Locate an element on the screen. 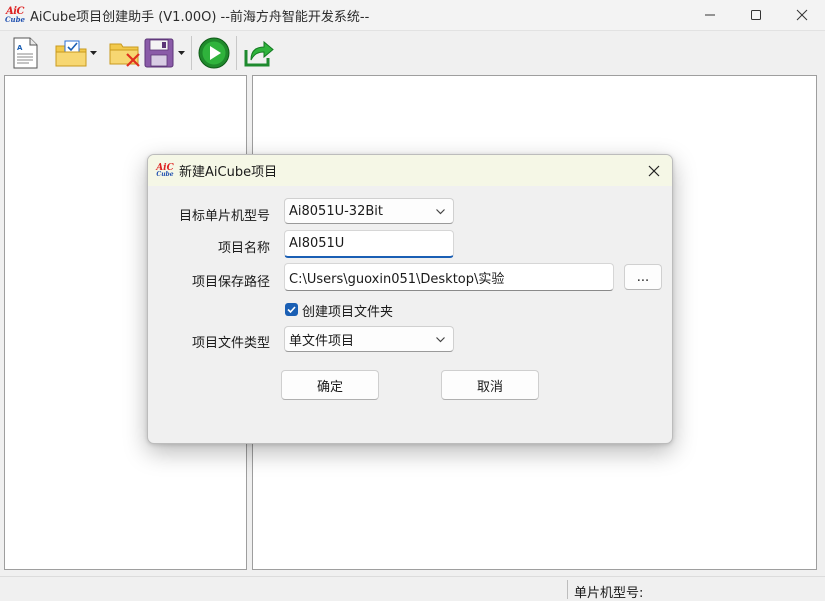 This screenshot has height=601, width=825. project-name-input: AI8051U is located at coordinates (369, 244).